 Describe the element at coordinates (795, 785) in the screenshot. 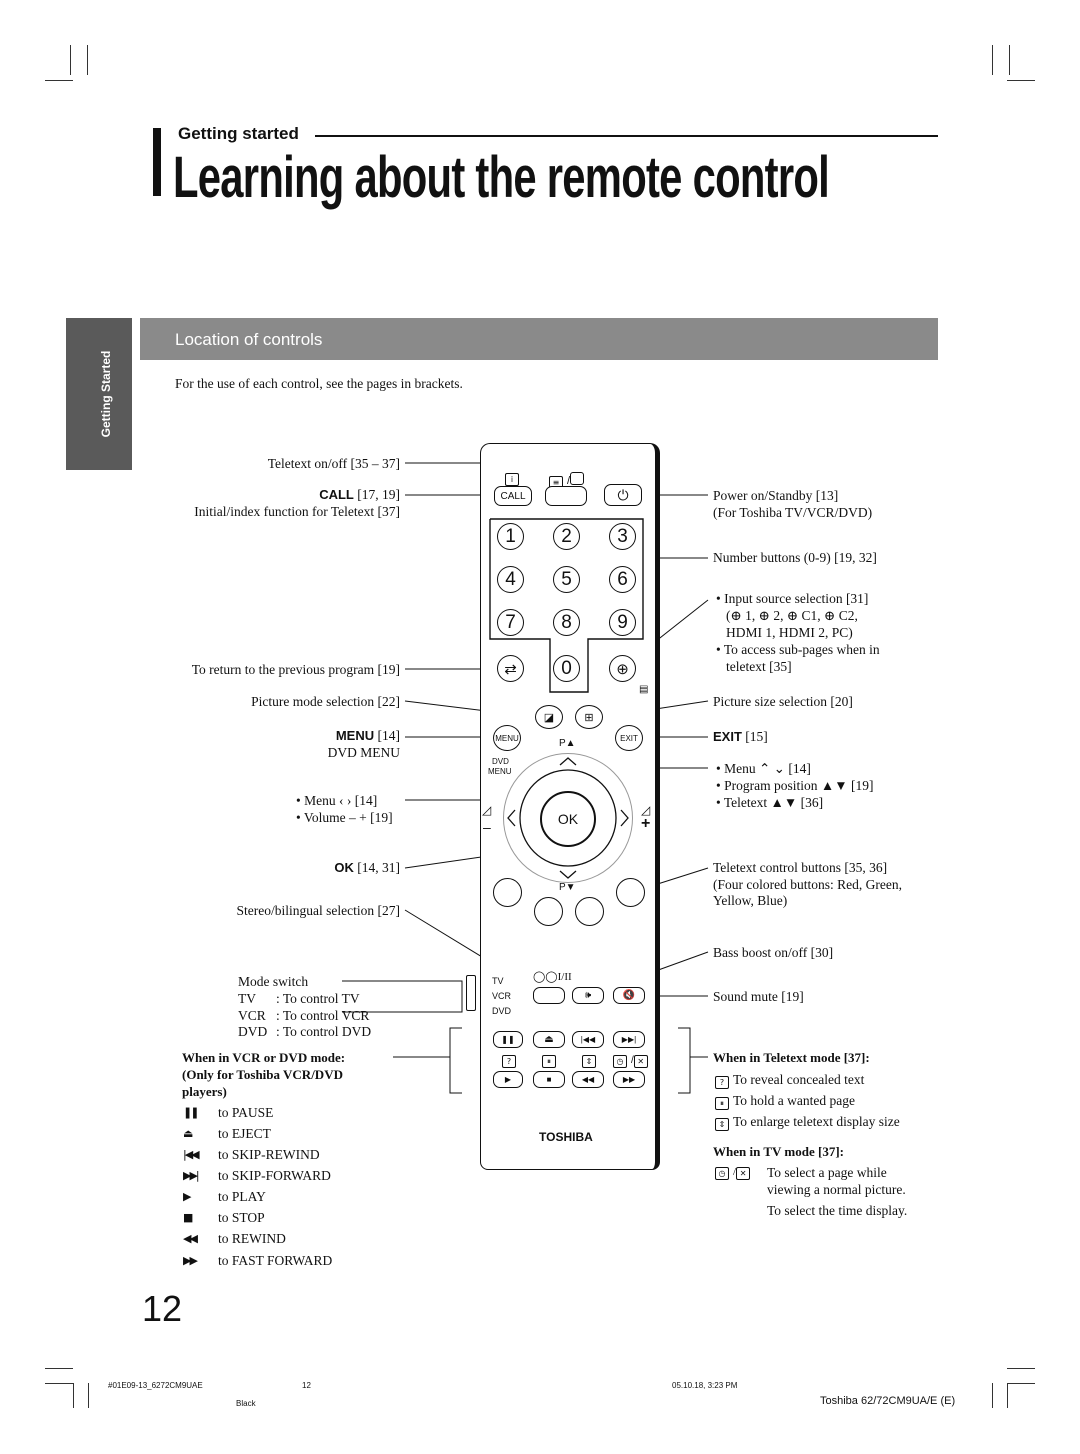

I see `label-program-pos: • Program position ▲▼ [19]` at that location.